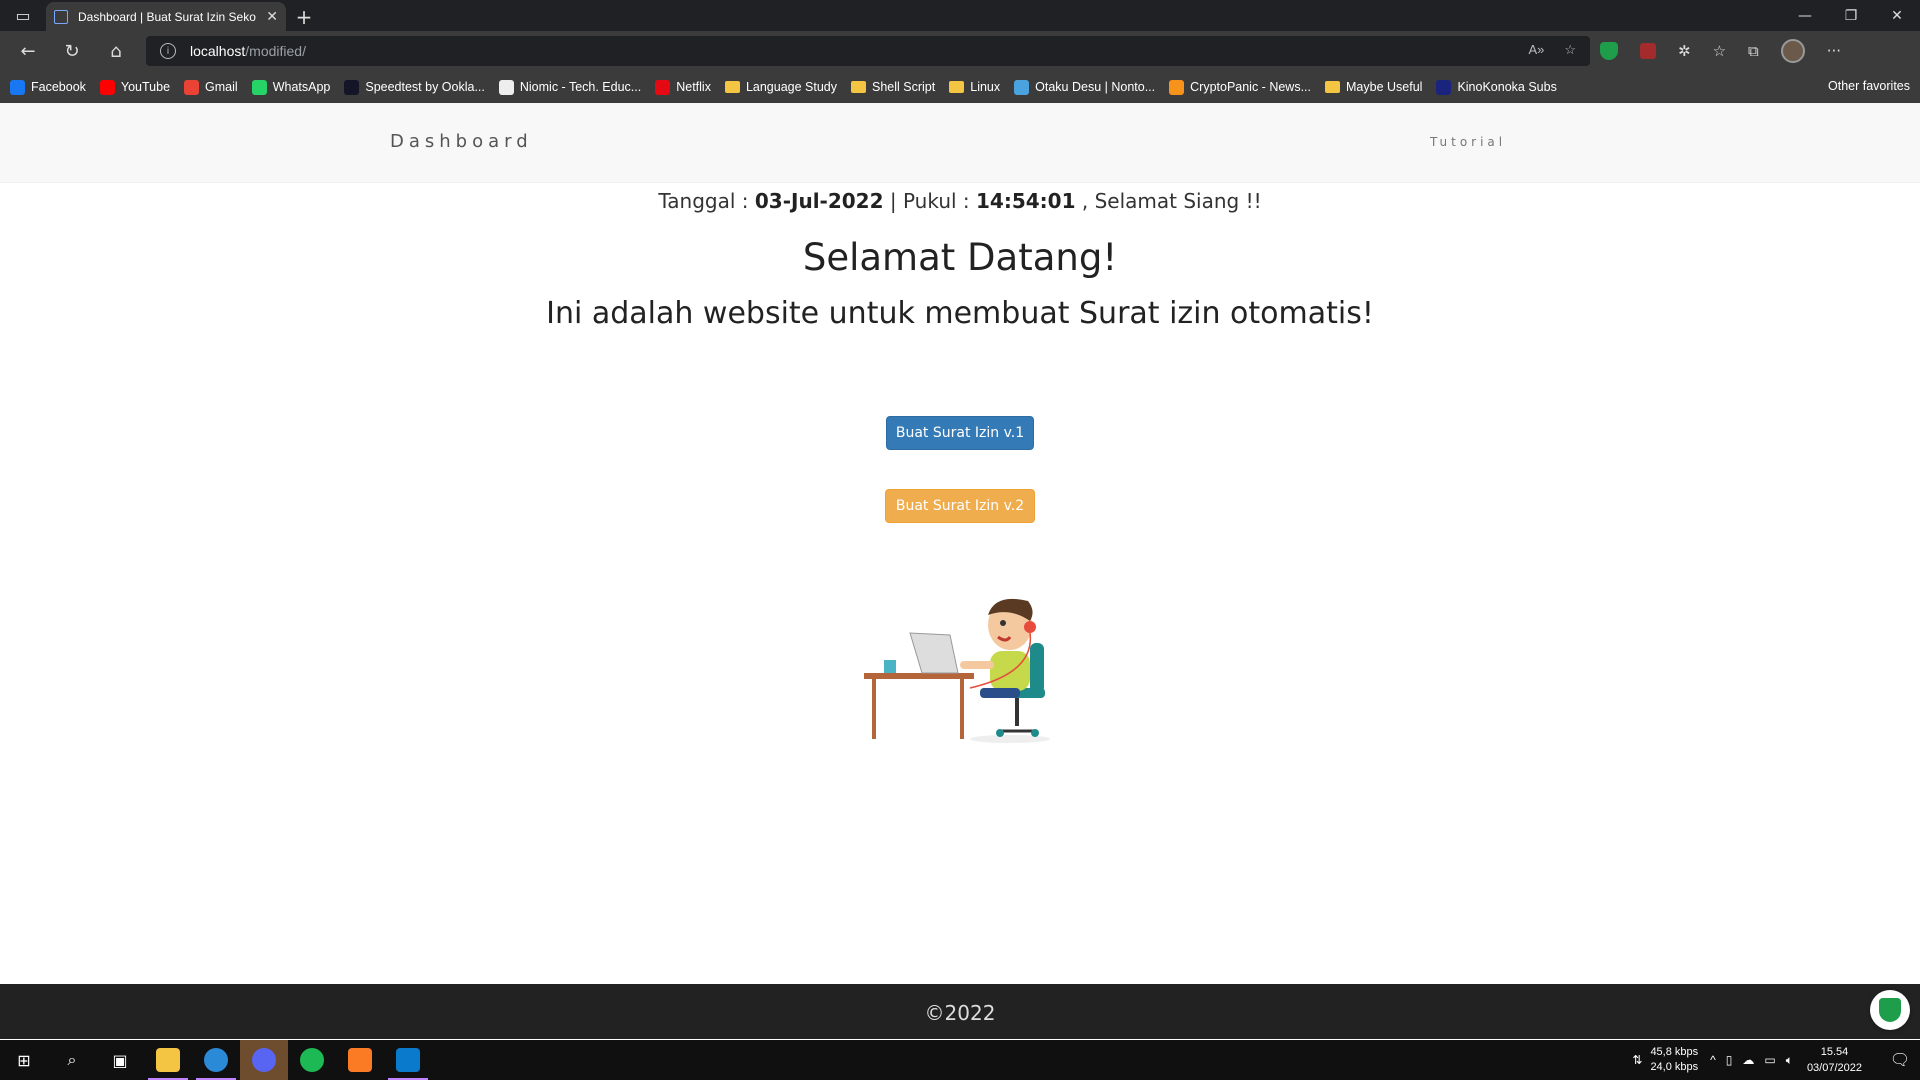  Describe the element at coordinates (1748, 1060) in the screenshot. I see `cloud-icon: ☁` at that location.